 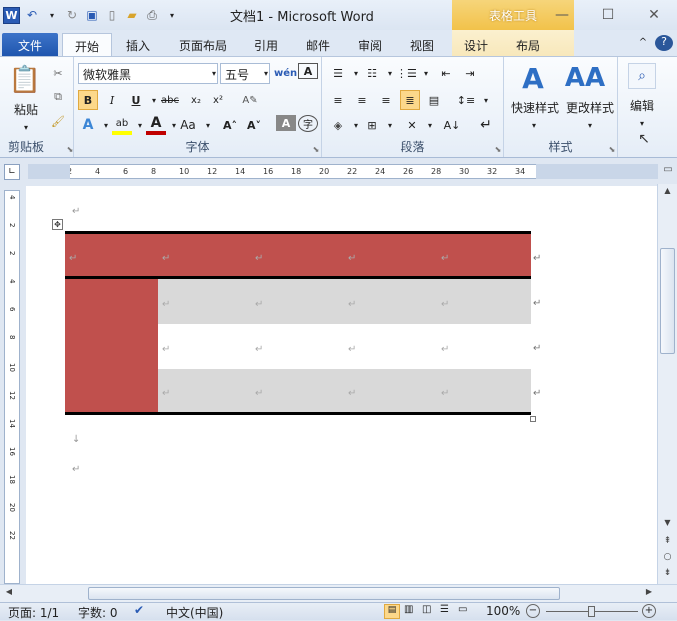 I want to click on zoom-in-icon: +, so click(x=649, y=611).